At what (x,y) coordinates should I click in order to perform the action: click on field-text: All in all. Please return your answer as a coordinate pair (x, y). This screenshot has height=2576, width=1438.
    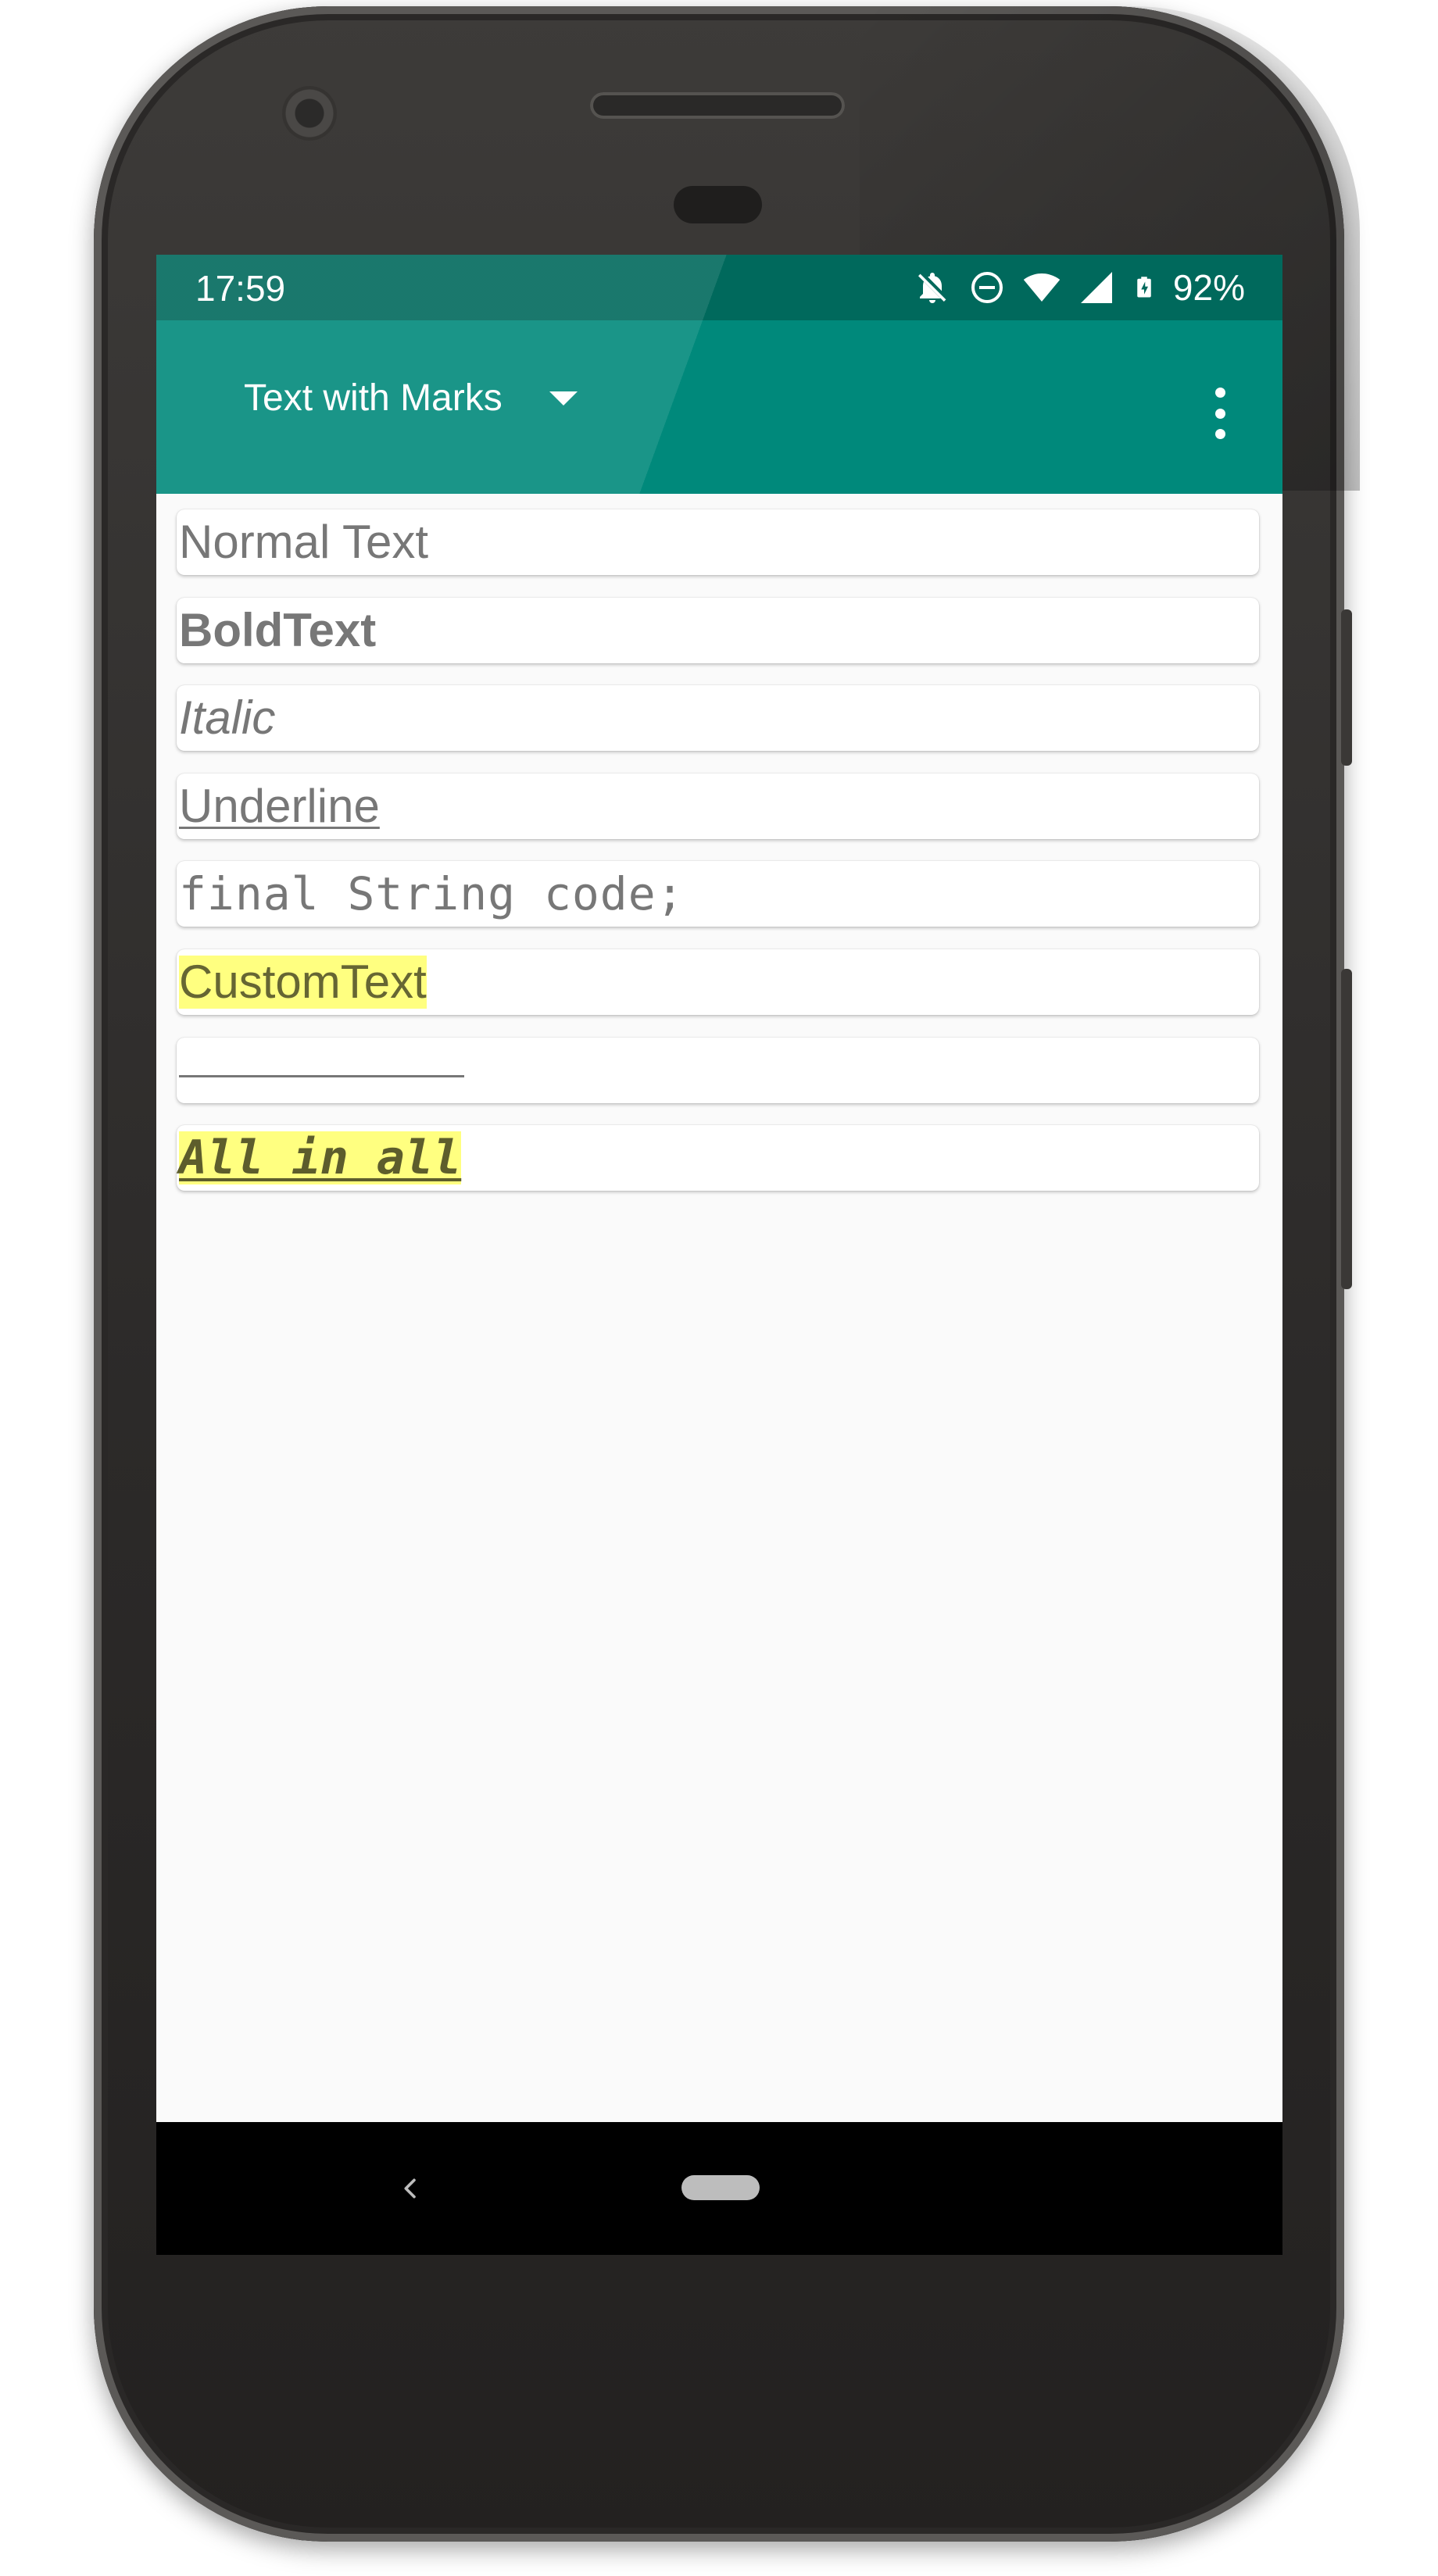
    Looking at the image, I should click on (320, 1158).